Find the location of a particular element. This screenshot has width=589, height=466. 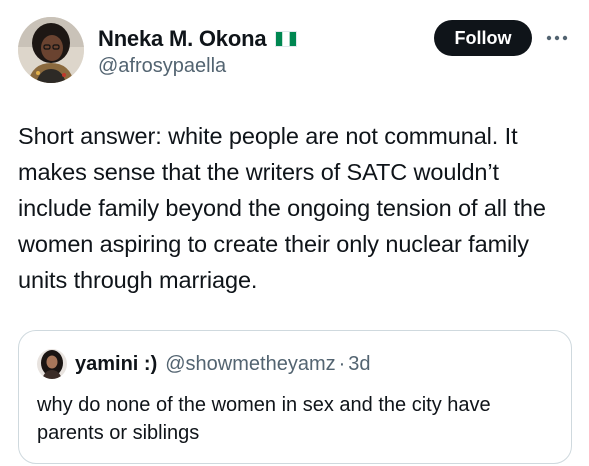

author-avatar is located at coordinates (51, 50).